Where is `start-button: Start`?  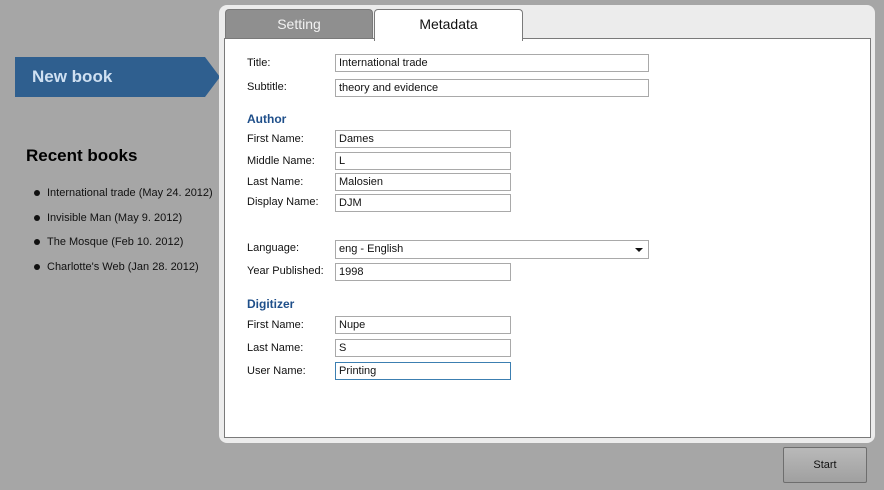 start-button: Start is located at coordinates (825, 465).